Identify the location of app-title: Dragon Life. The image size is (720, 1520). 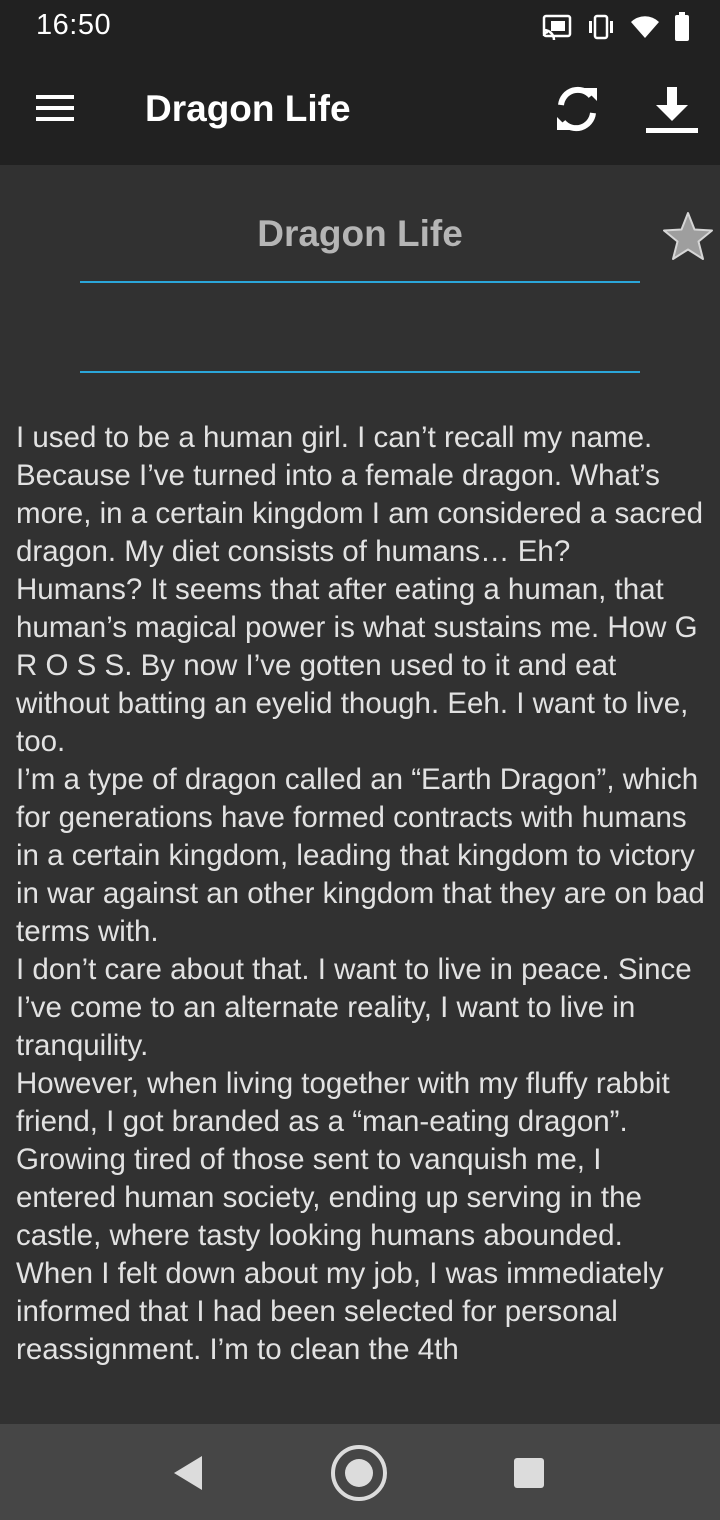
(248, 108).